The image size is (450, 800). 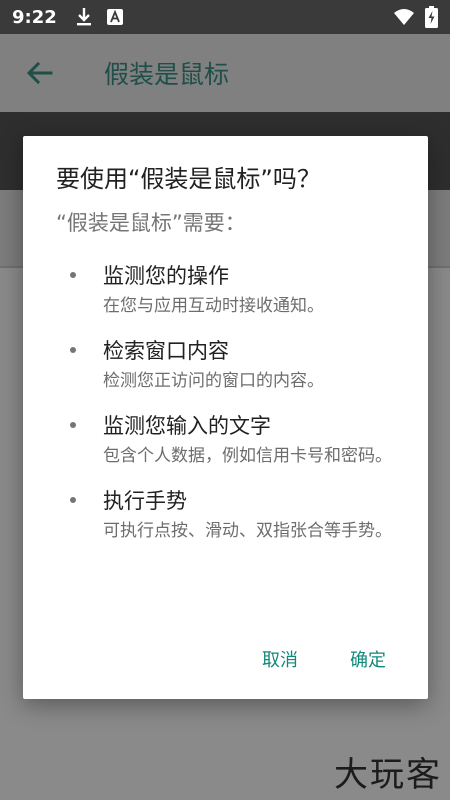 I want to click on cancel-button: 取消, so click(x=280, y=659).